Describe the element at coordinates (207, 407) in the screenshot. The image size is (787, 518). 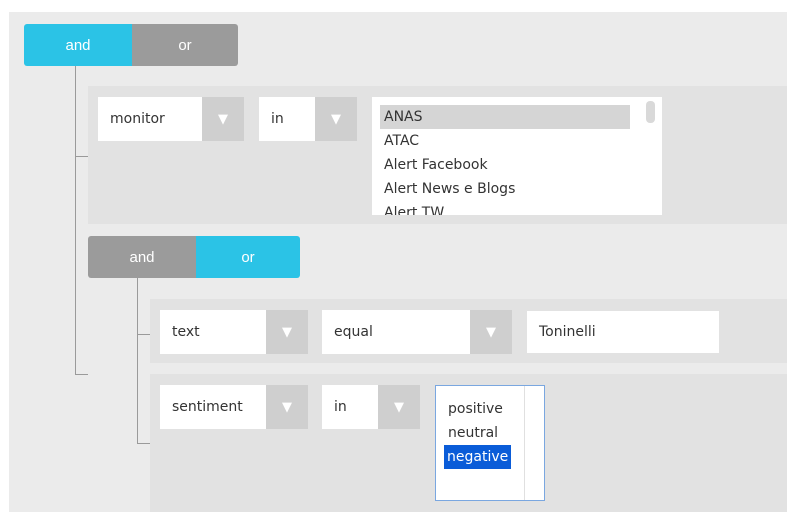
I see `field-value: sentiment` at that location.